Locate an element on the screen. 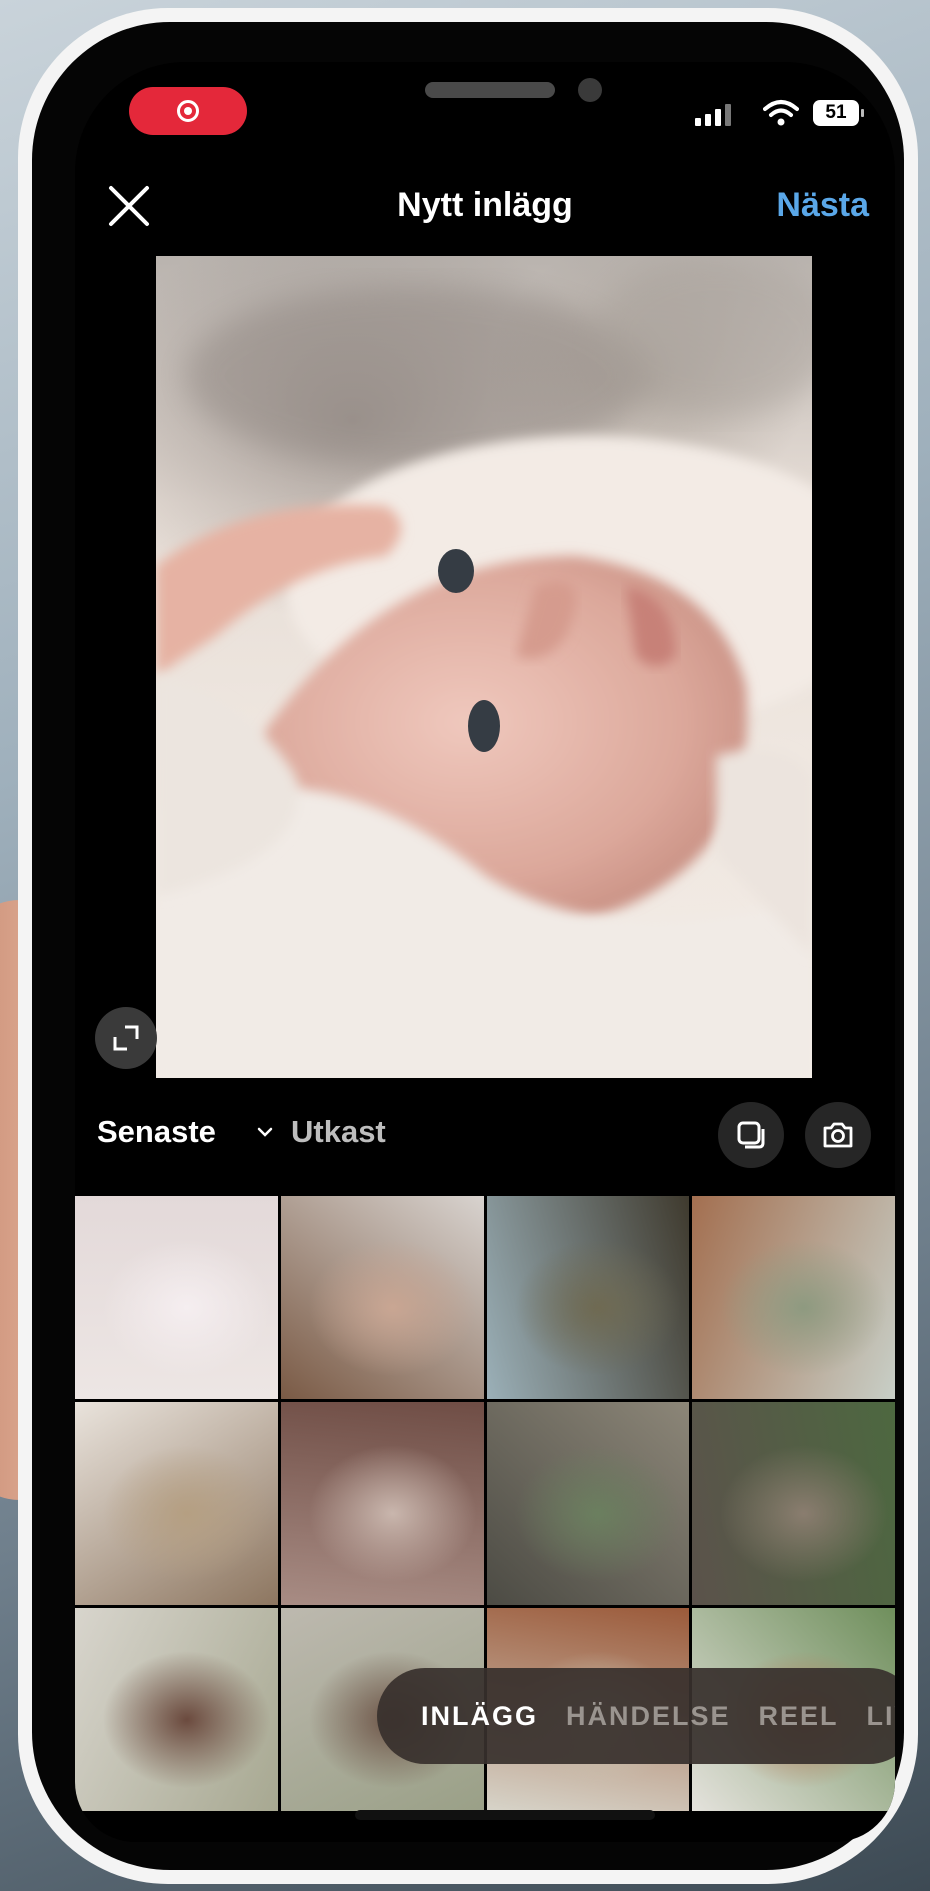  page-title: Nytt inlägg is located at coordinates (485, 205).